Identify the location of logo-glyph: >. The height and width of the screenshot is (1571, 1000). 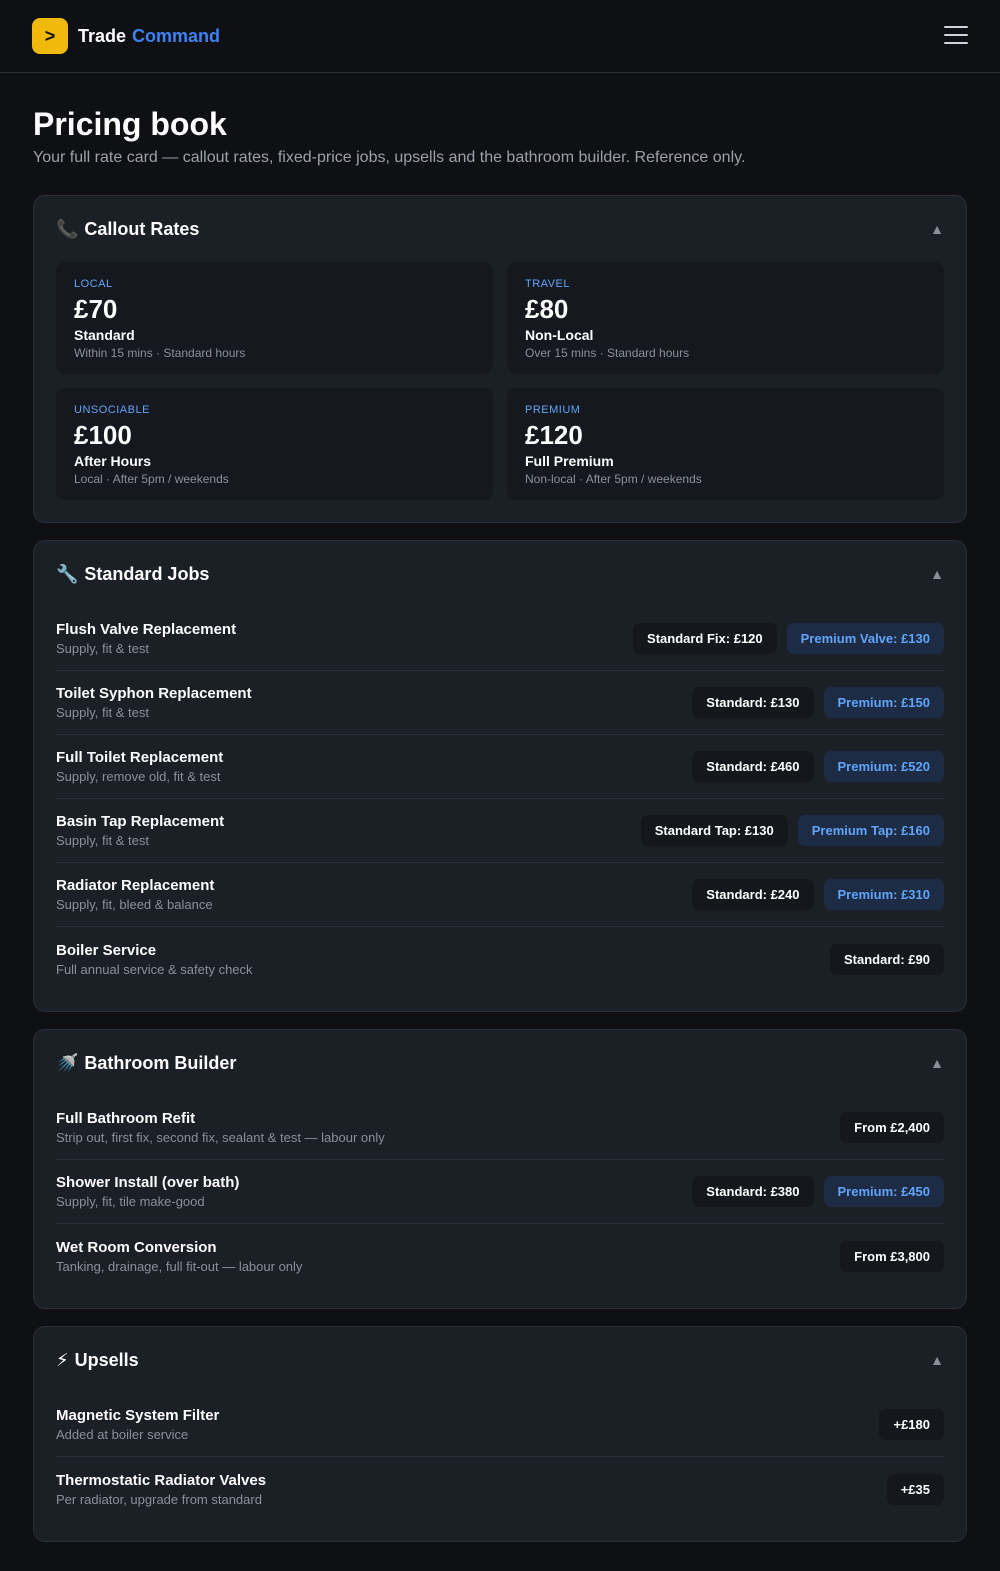
(50, 35).